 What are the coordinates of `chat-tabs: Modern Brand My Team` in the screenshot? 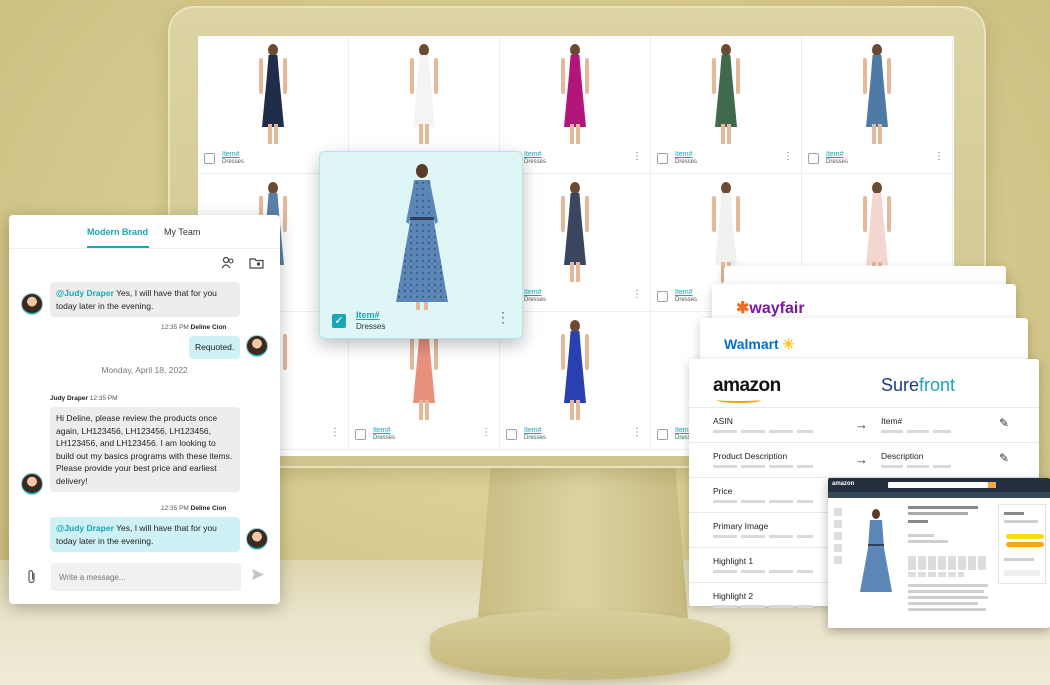 It's located at (144, 232).